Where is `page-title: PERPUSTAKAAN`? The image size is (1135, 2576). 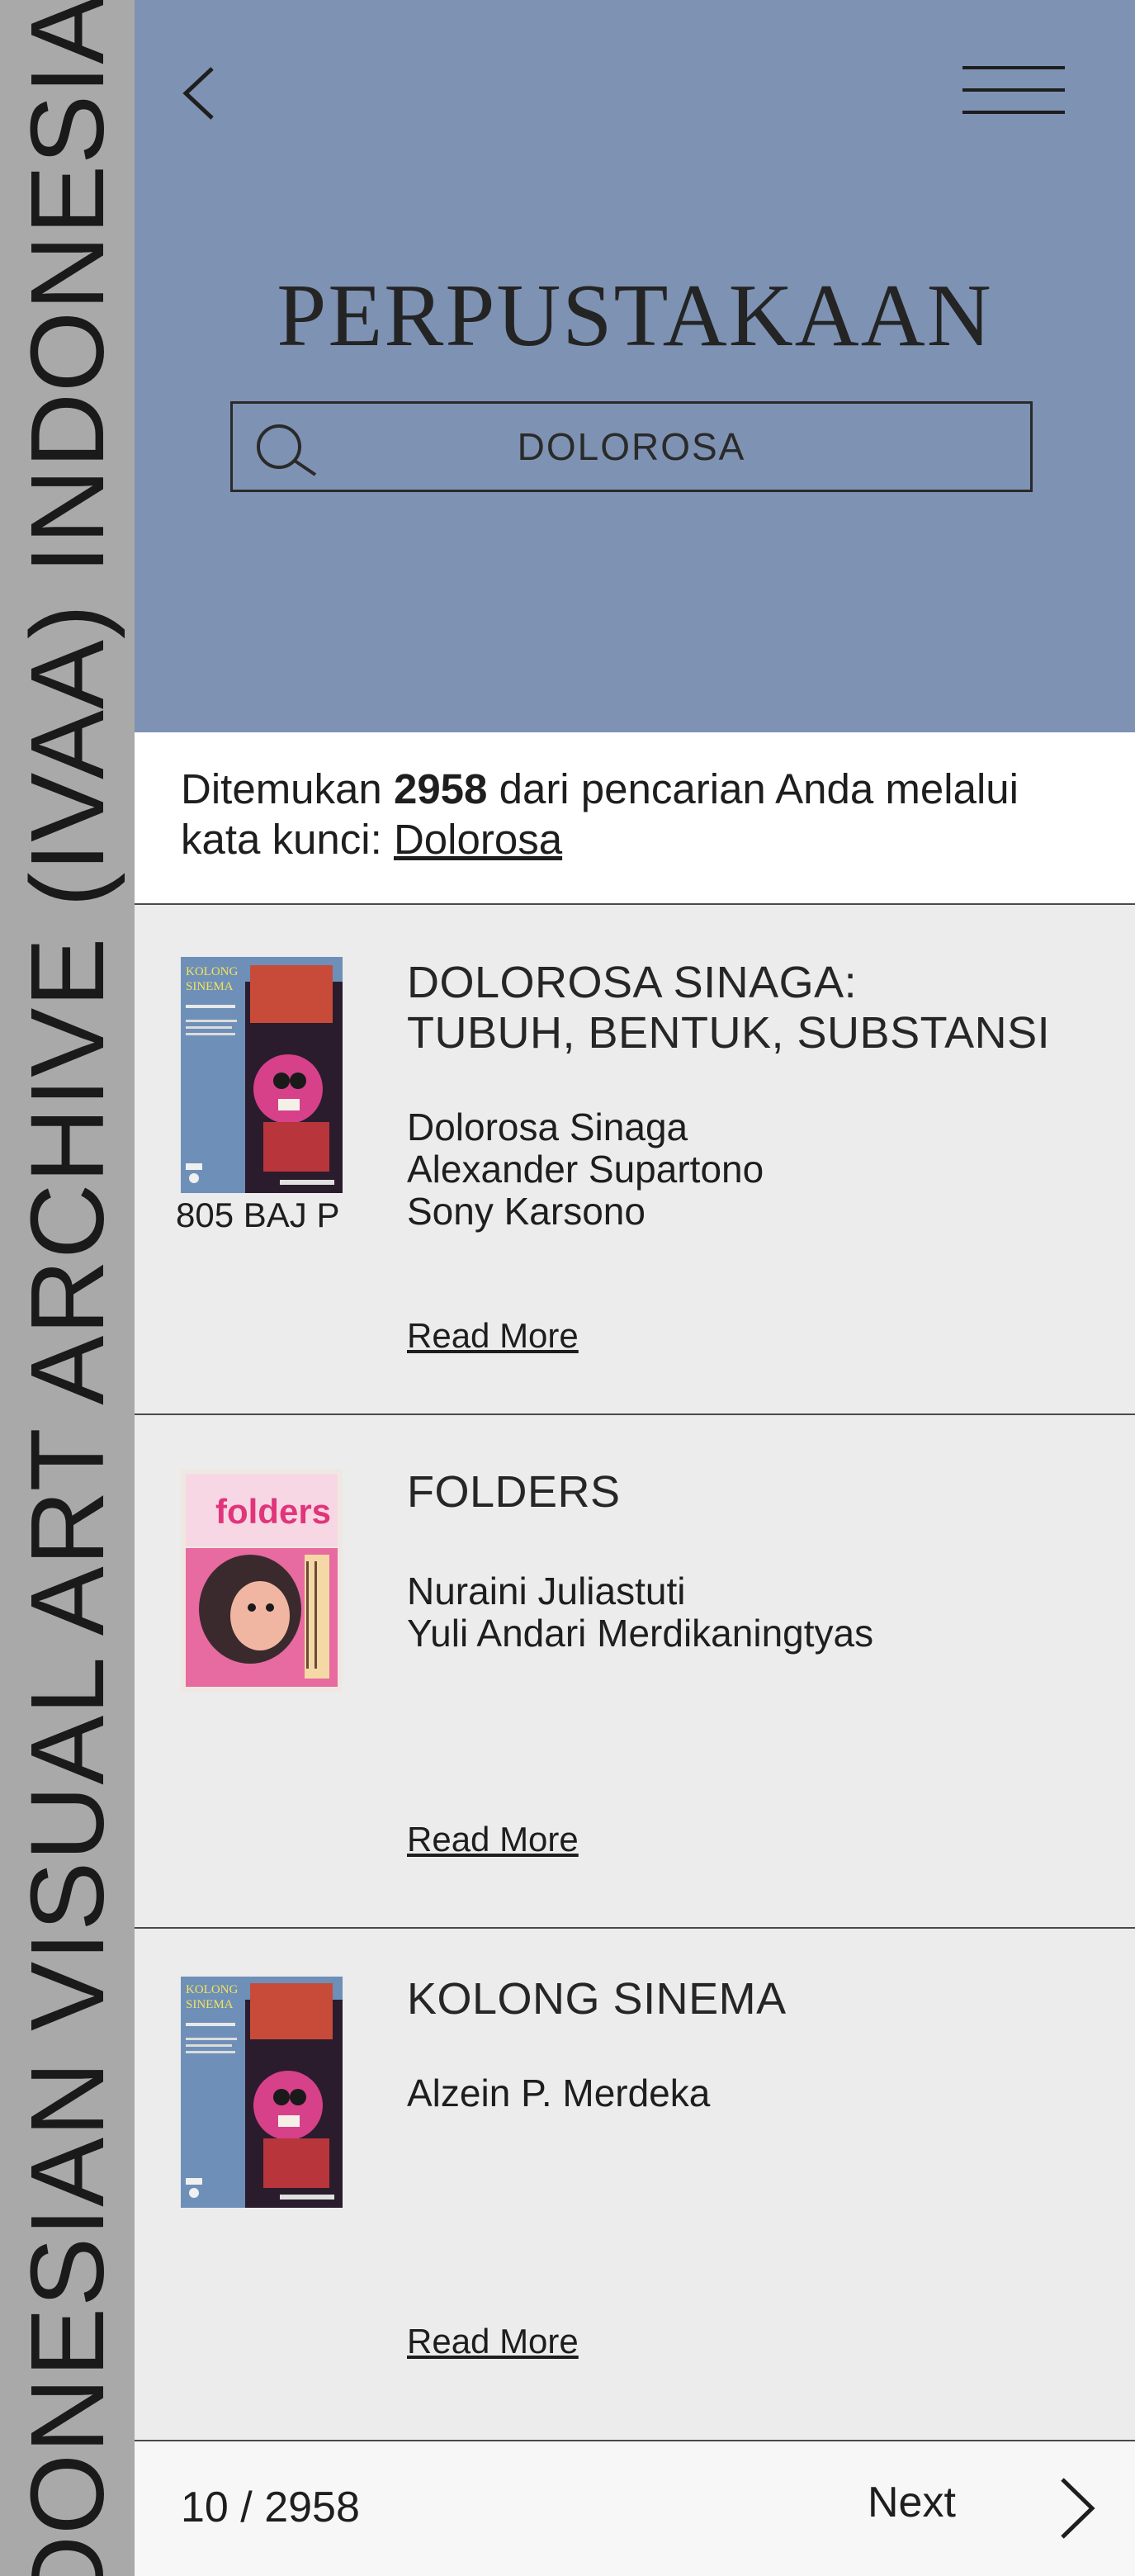
page-title: PERPUSTAKAAN is located at coordinates (635, 316).